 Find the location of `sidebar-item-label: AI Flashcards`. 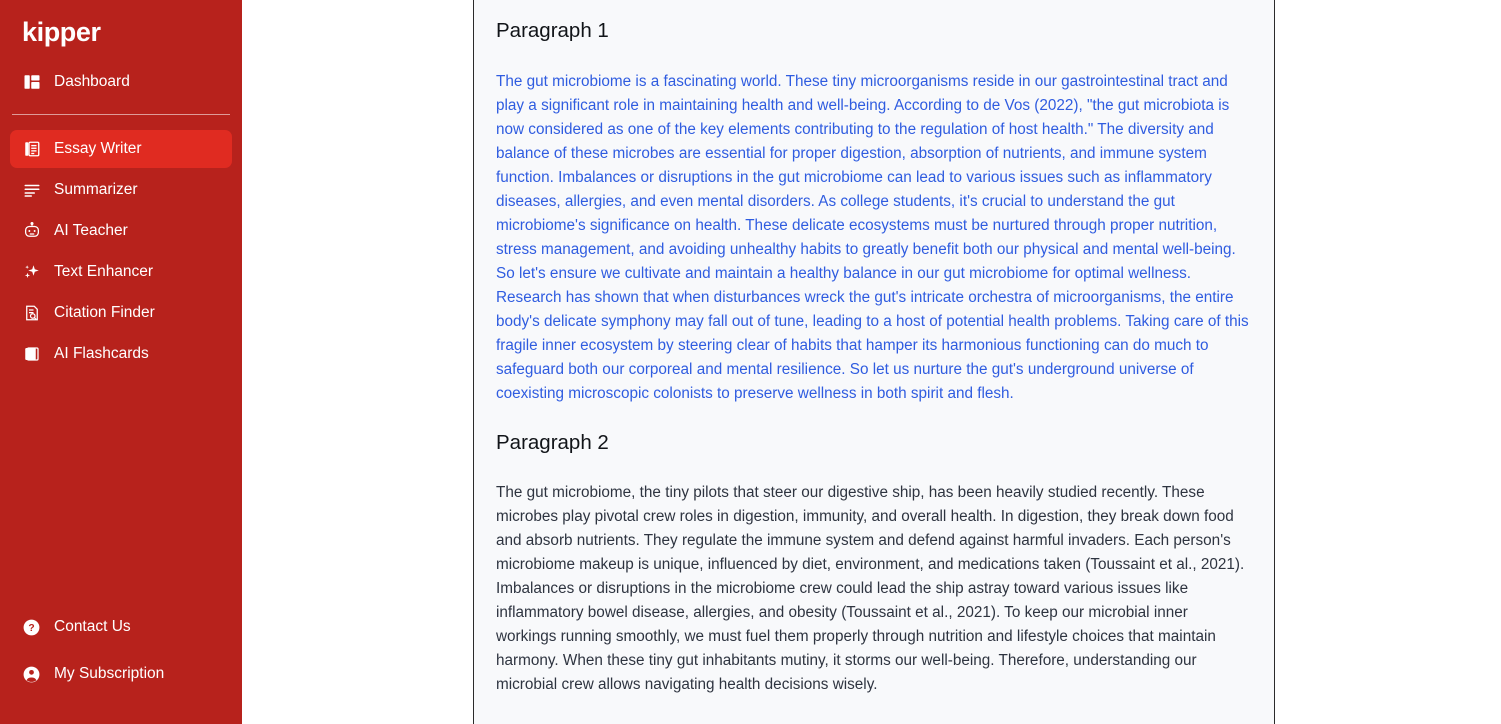

sidebar-item-label: AI Flashcards is located at coordinates (101, 353).